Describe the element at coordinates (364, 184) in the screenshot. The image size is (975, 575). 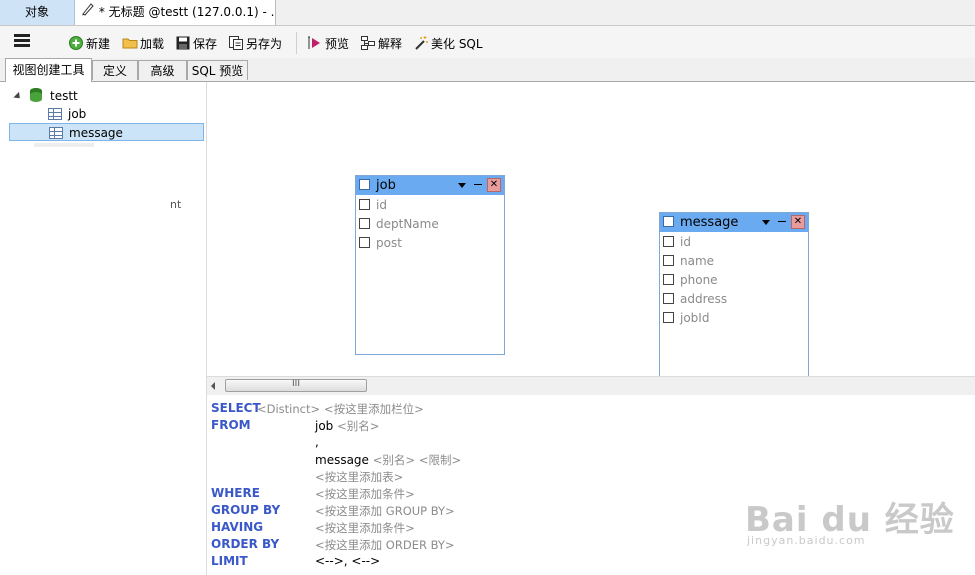
I see `entity-job-select-all-checkbox` at that location.